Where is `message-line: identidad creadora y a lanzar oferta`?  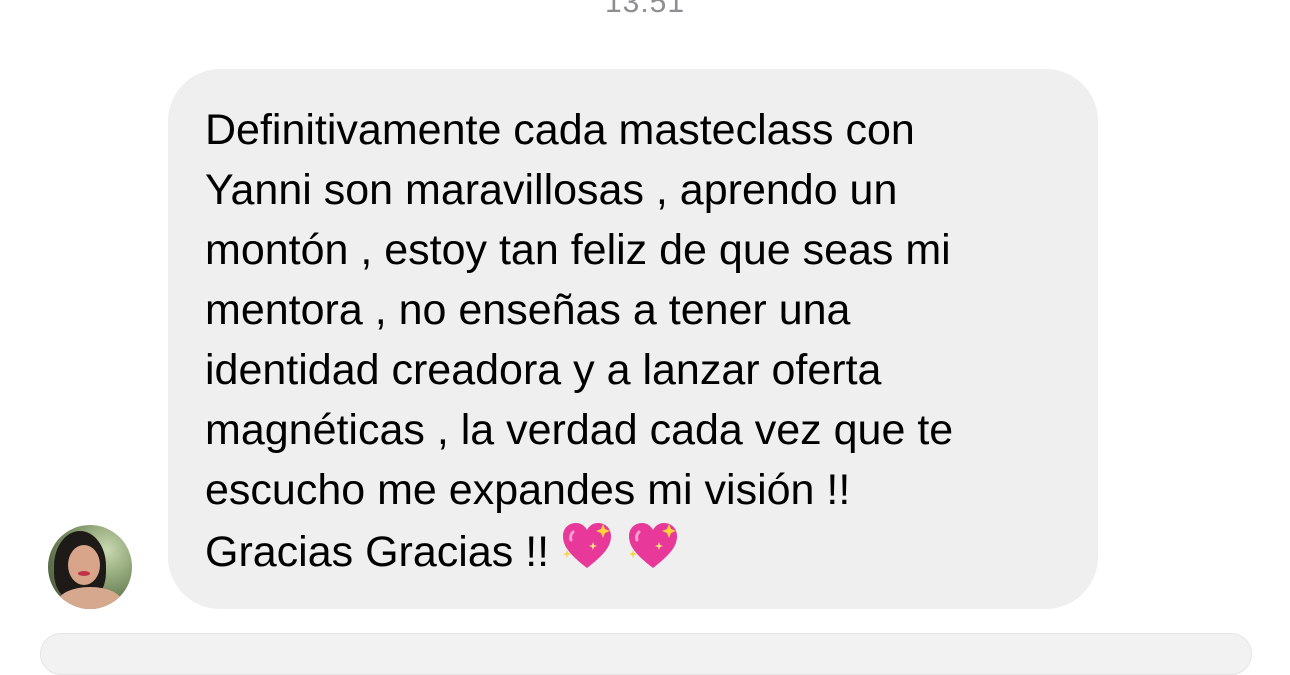
message-line: identidad creadora y a lanzar oferta is located at coordinates (543, 370).